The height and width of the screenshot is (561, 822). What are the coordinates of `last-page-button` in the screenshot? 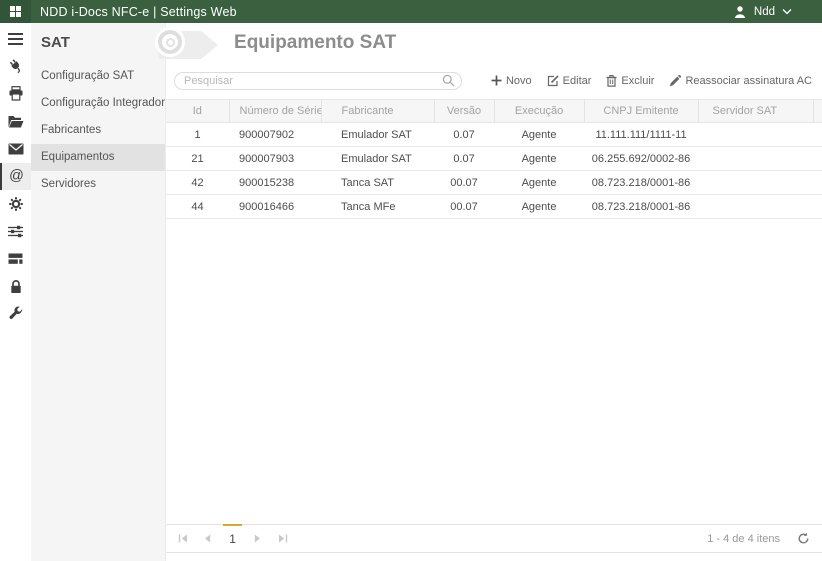 It's located at (282, 538).